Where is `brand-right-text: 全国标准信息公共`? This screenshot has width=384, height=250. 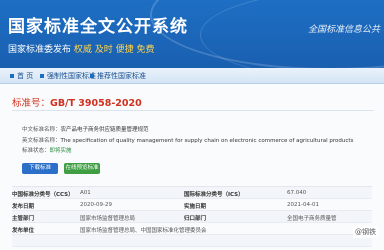 brand-right-text: 全国标准信息公共 is located at coordinates (343, 30).